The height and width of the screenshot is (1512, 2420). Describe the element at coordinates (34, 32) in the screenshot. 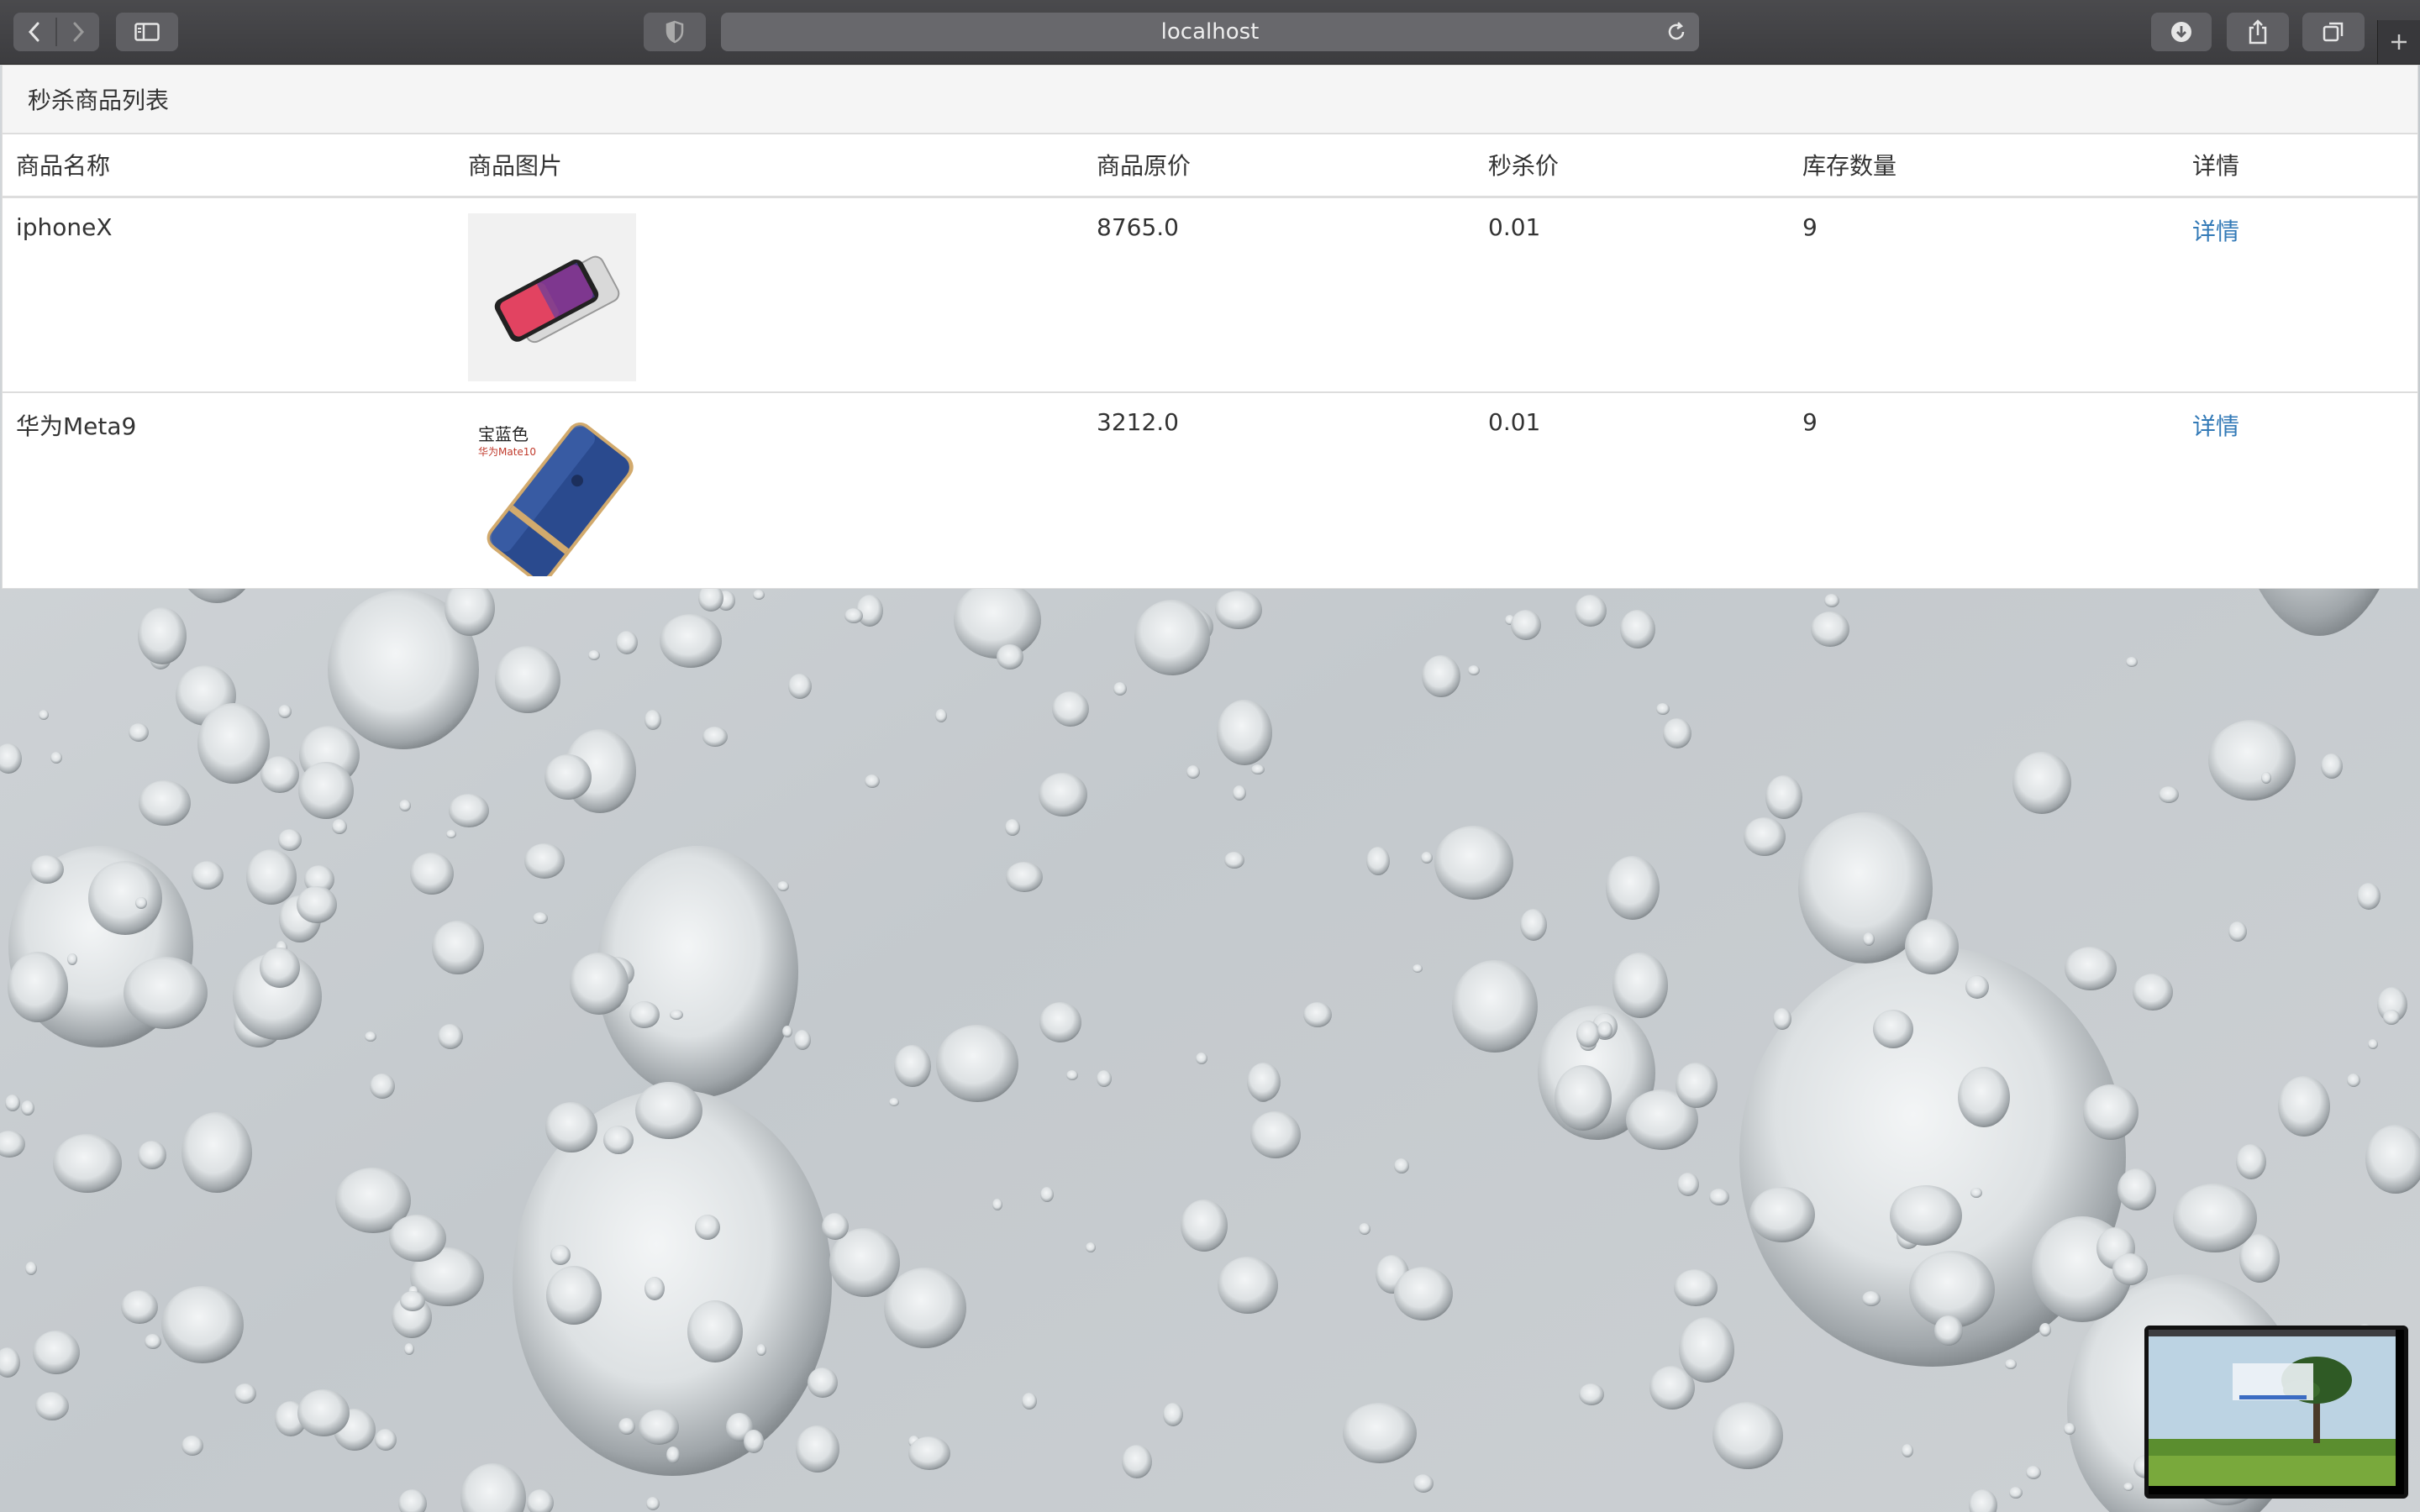

I see `back-button` at that location.